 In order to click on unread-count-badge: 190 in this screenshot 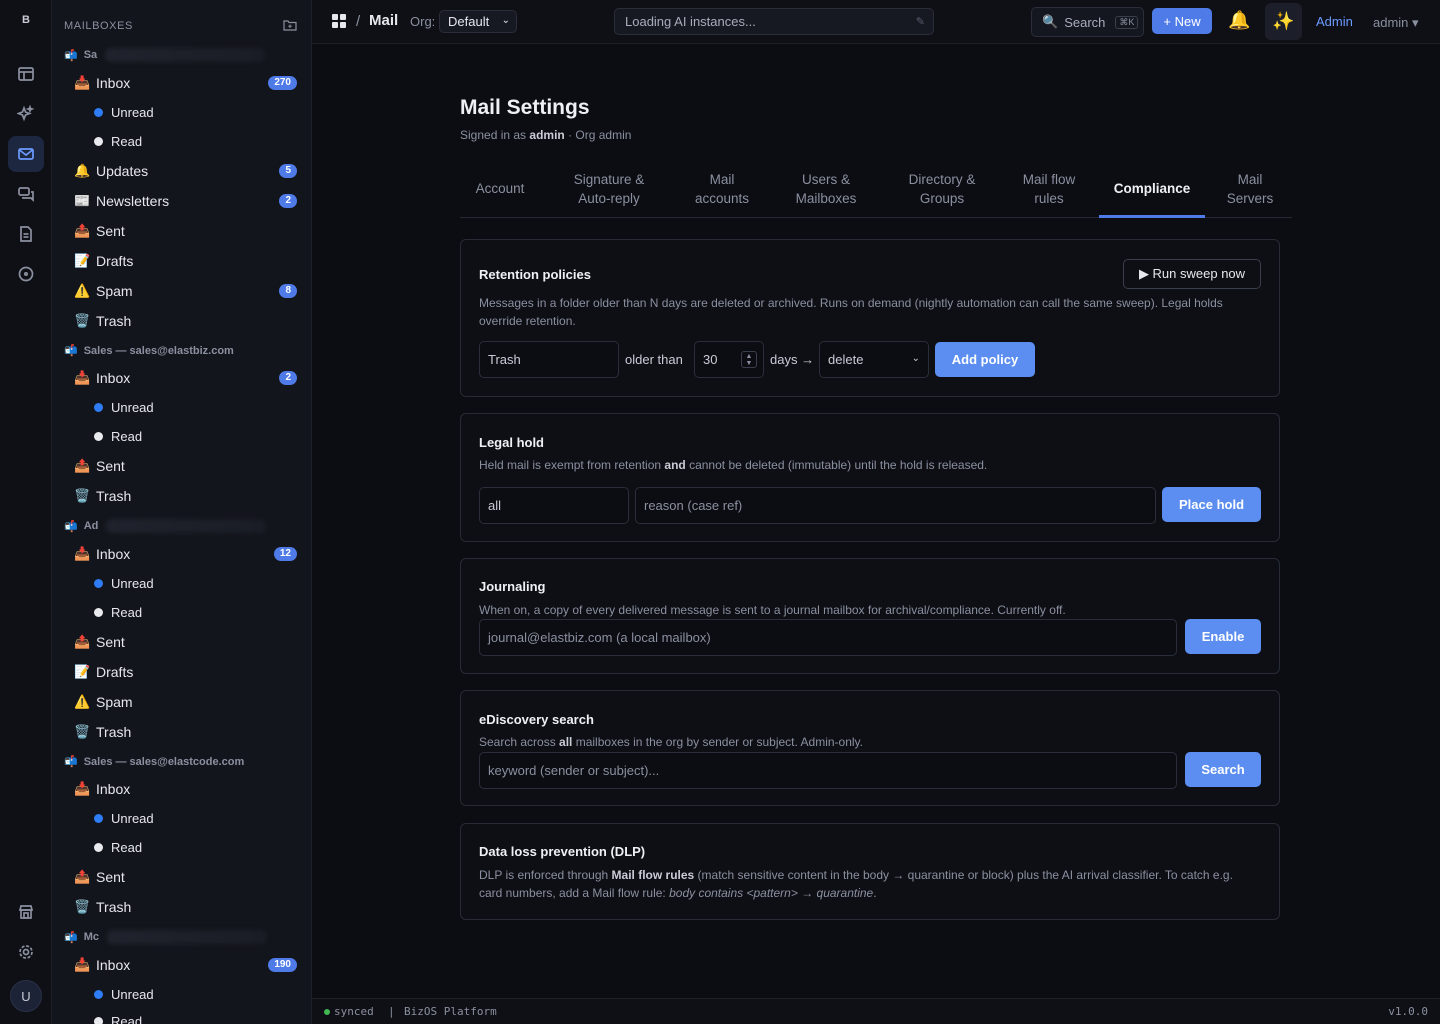, I will do `click(282, 965)`.